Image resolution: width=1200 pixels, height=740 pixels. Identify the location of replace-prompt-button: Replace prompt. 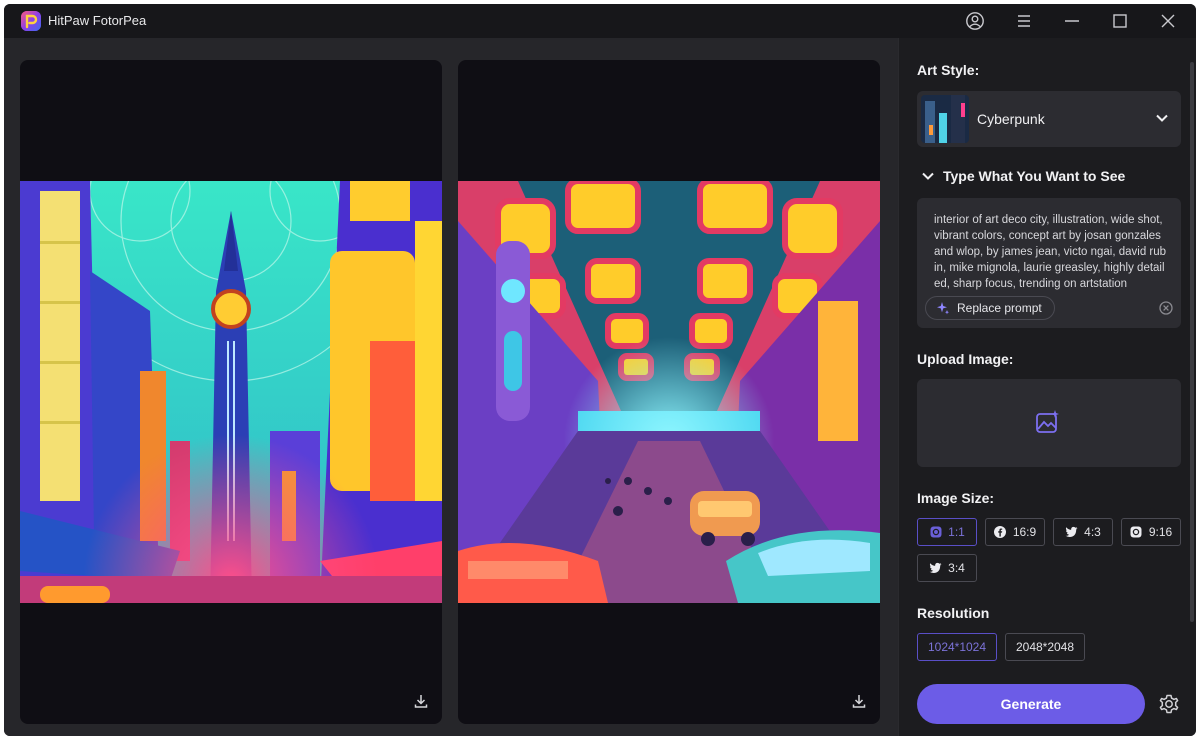
(990, 308).